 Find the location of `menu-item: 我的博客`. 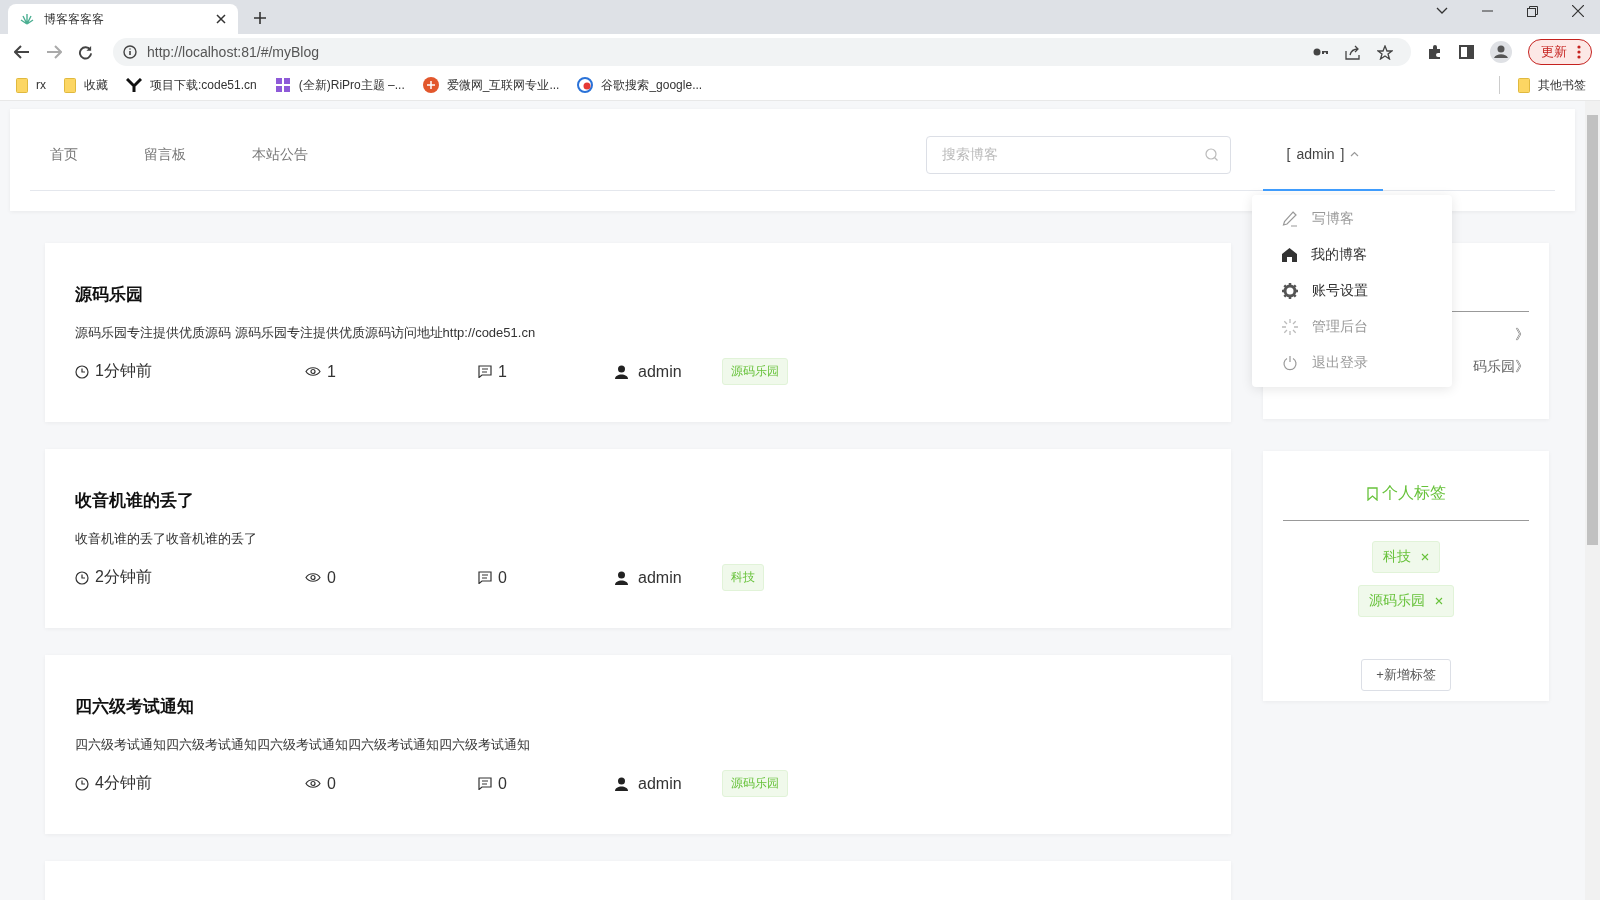

menu-item: 我的博客 is located at coordinates (1352, 255).